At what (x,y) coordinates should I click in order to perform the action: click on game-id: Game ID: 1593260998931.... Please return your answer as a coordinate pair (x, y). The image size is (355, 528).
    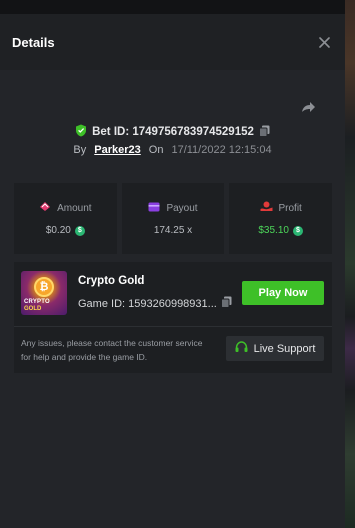
    Looking at the image, I should click on (147, 303).